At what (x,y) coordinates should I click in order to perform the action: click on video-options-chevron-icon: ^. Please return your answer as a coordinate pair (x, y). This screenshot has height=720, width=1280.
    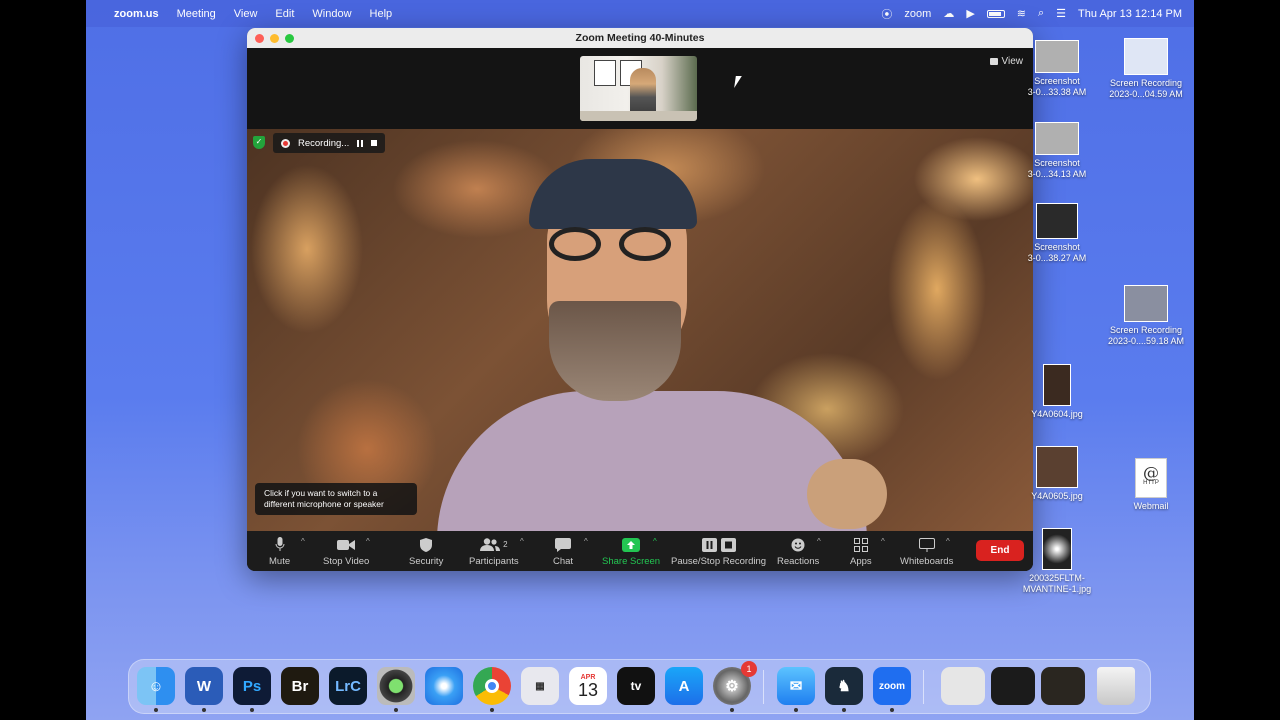
    Looking at the image, I should click on (368, 541).